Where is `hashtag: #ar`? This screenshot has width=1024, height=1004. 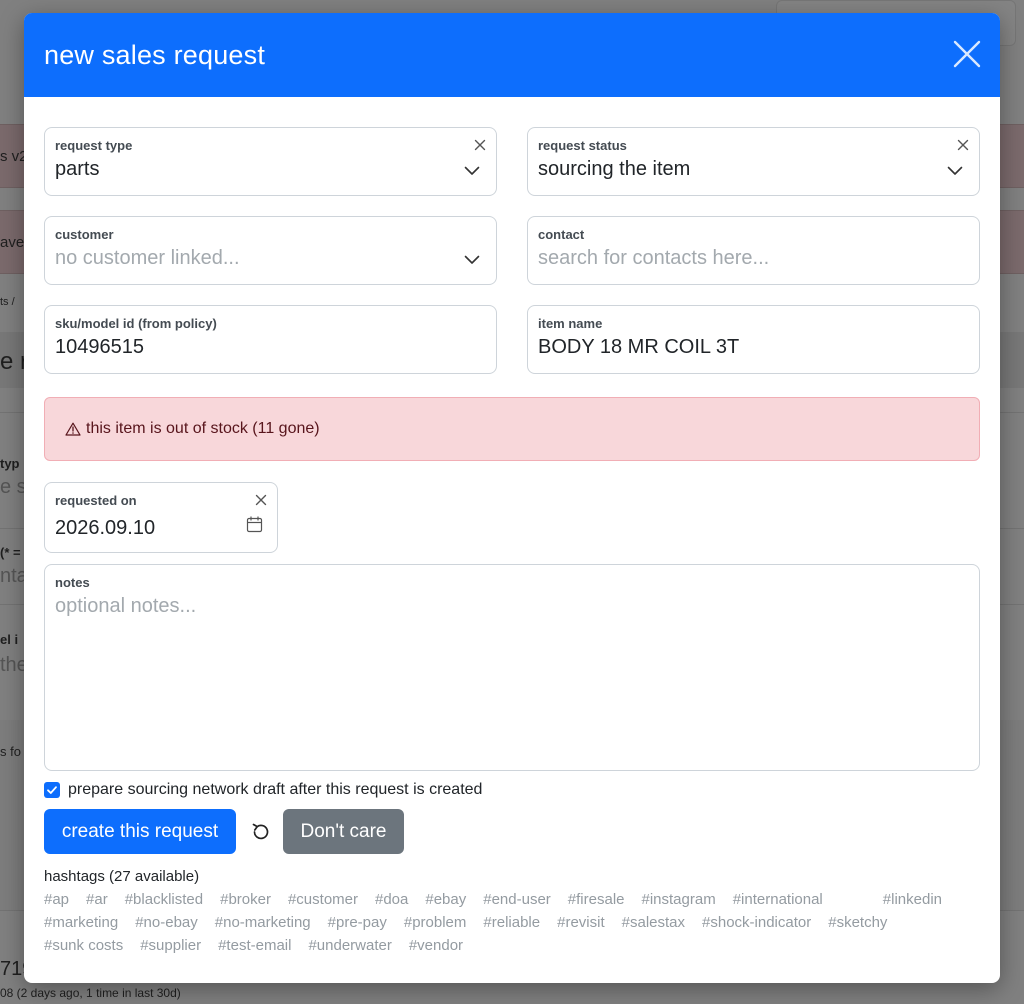
hashtag: #ar is located at coordinates (97, 900).